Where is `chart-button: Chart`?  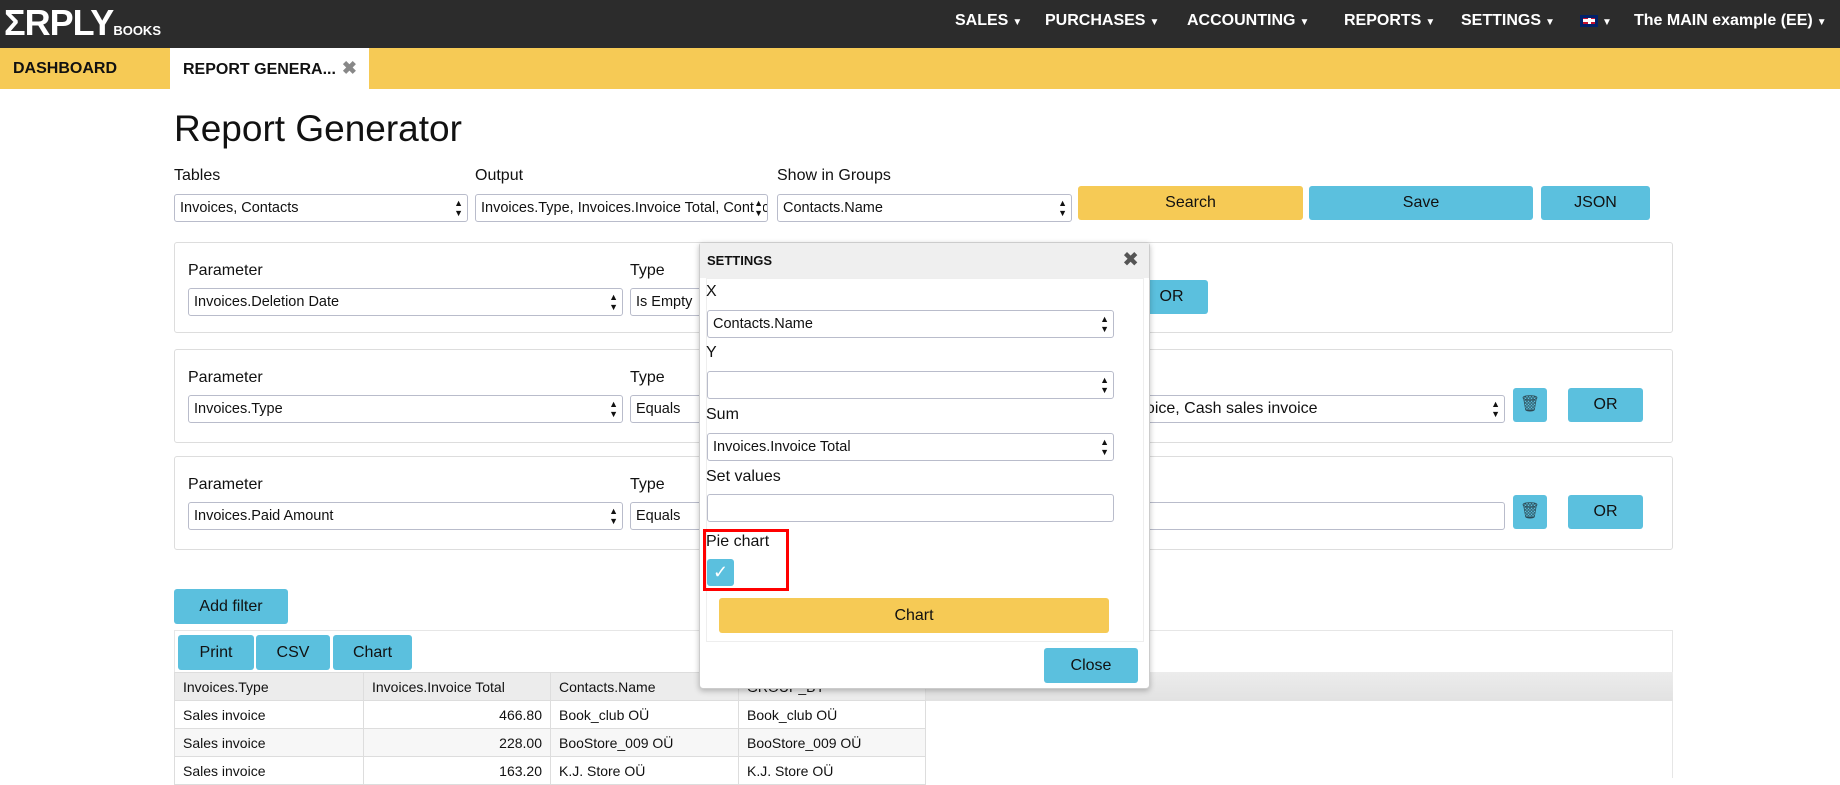 chart-button: Chart is located at coordinates (372, 652).